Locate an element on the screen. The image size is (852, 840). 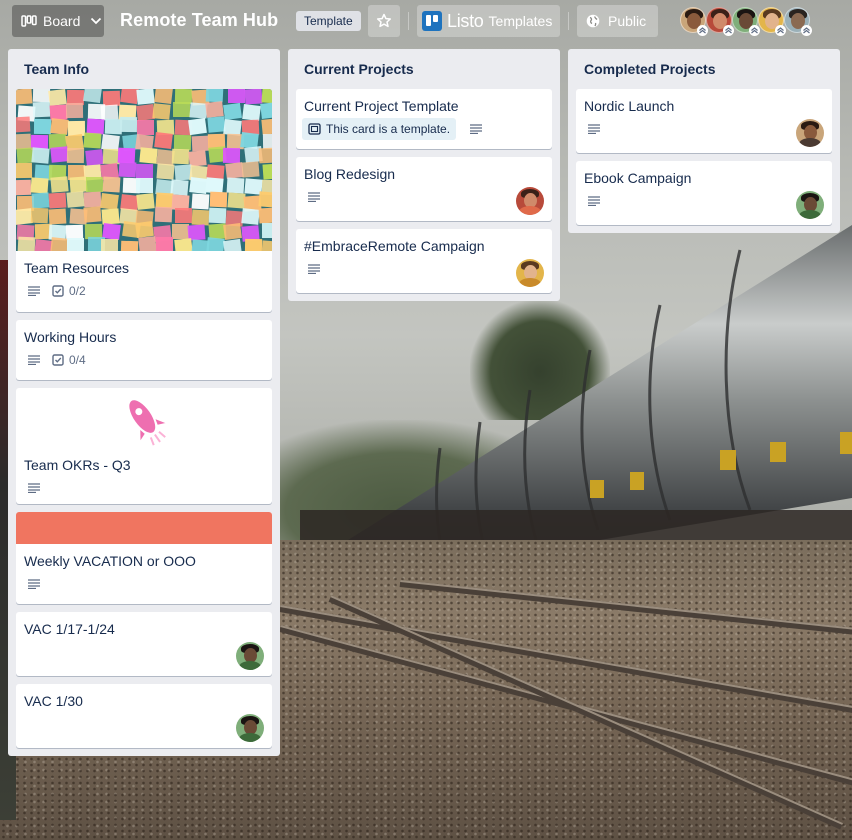
checklist-badge: 0/4 is located at coordinates (69, 360).